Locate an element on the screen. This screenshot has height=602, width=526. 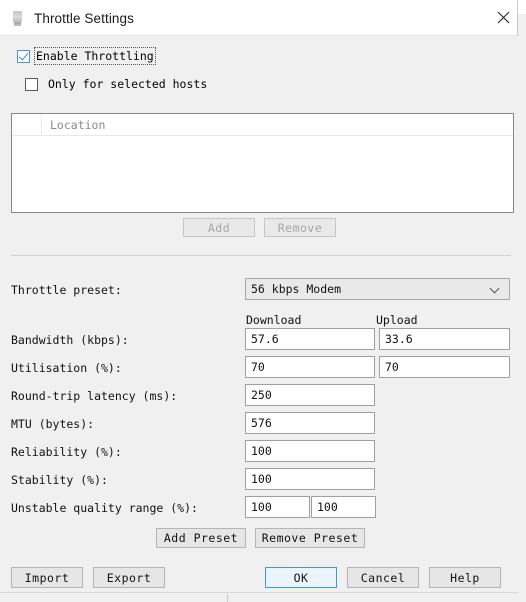
close-icon is located at coordinates (503, 17).